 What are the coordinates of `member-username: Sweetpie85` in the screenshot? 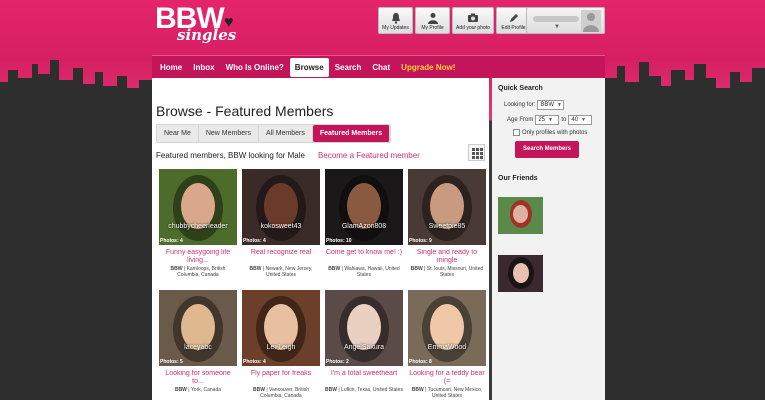 It's located at (447, 226).